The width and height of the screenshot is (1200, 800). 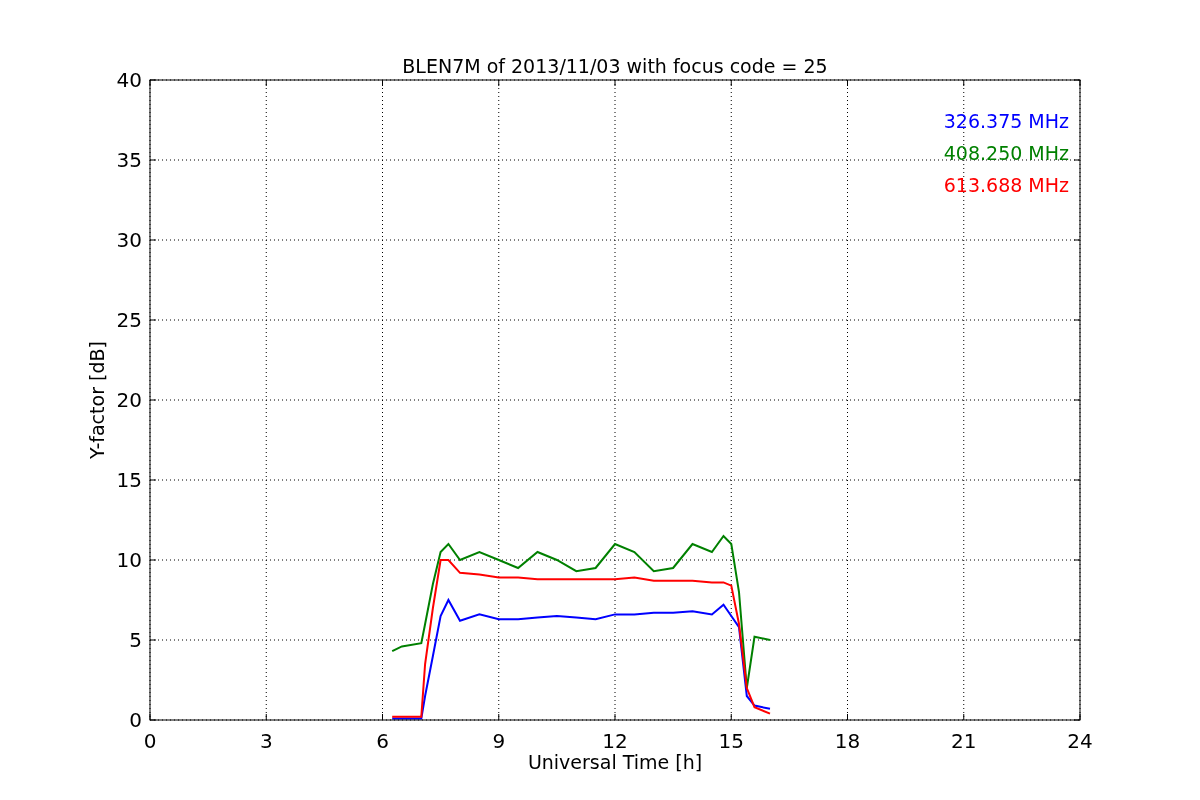 I want to click on tick-label: 25, so click(x=129, y=320).